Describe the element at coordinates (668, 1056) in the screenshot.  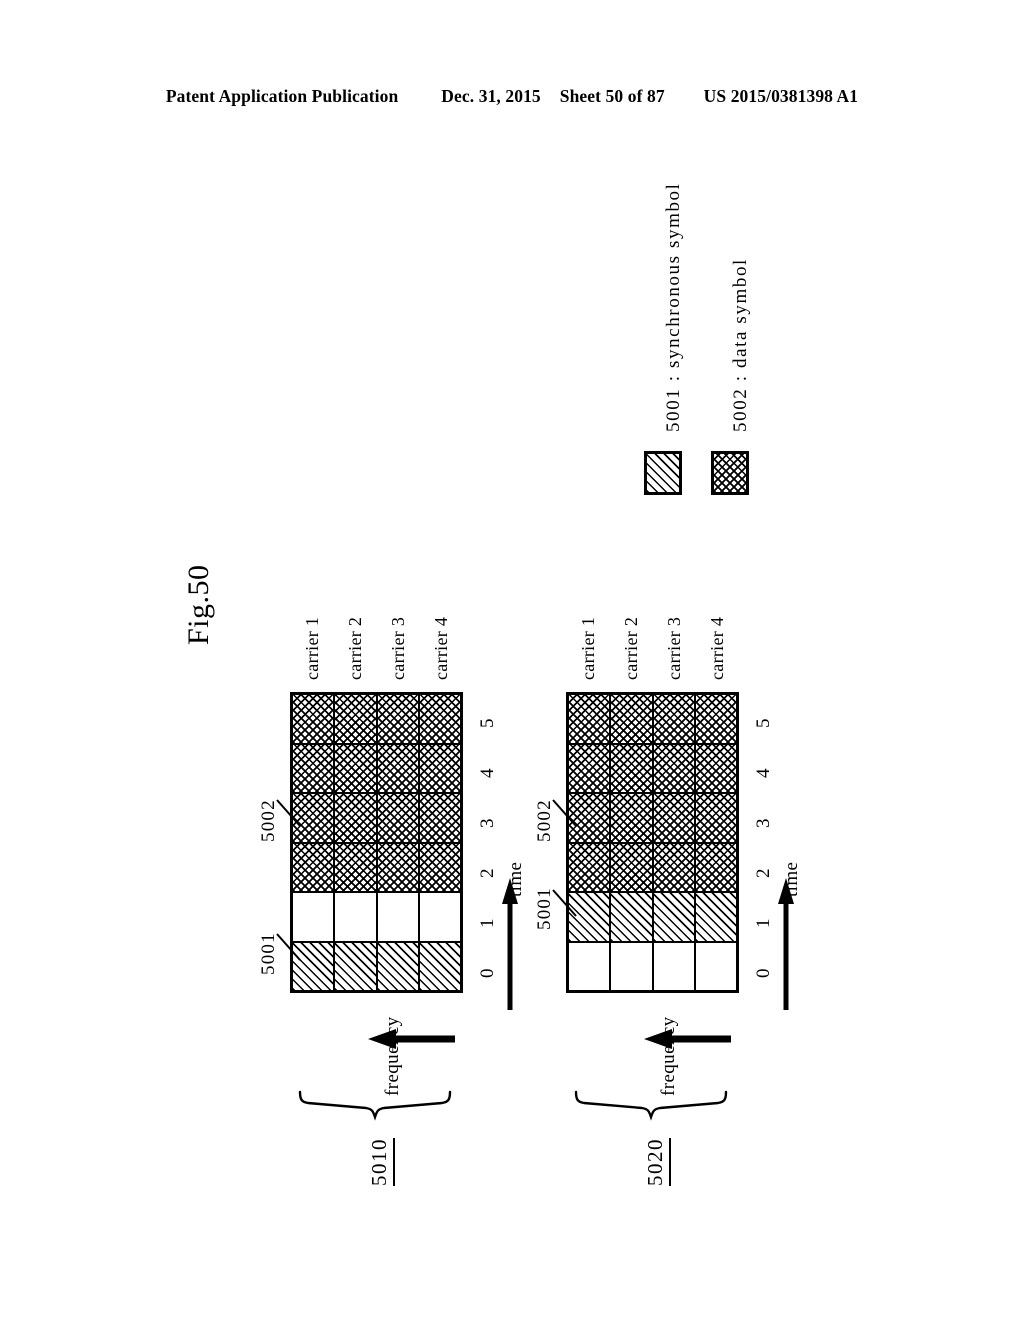
I see `frequency-axis-label-5020: frequency` at that location.